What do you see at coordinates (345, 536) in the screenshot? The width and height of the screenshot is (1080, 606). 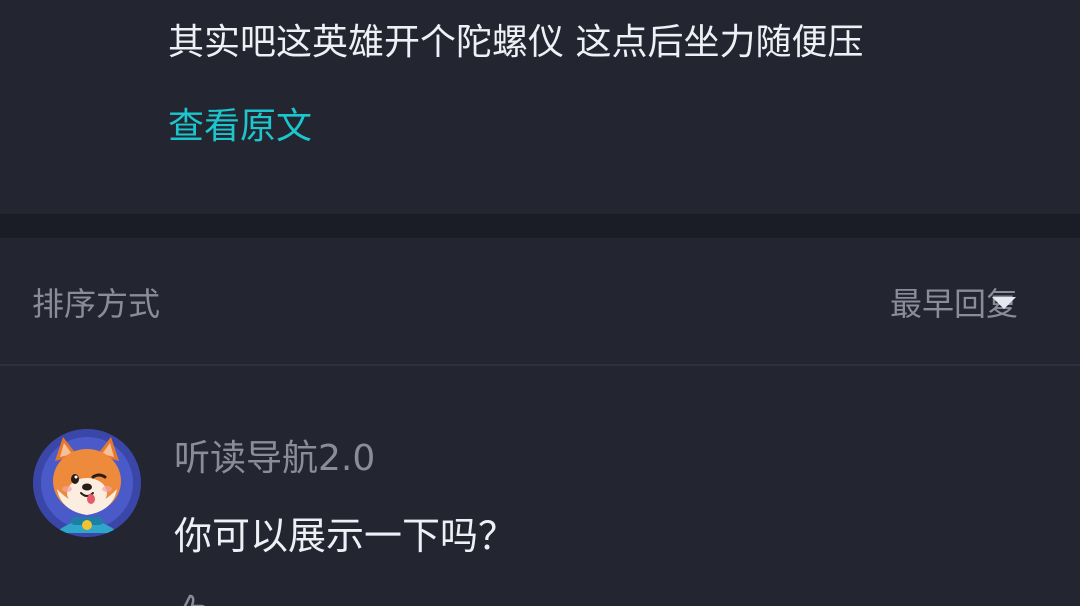 I see `comment-text: 你可以展示一下吗？` at bounding box center [345, 536].